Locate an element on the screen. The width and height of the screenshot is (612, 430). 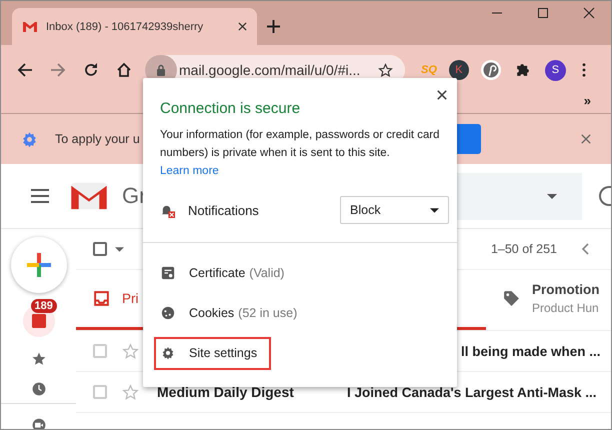
learn-more-link: Learn more is located at coordinates (189, 171).